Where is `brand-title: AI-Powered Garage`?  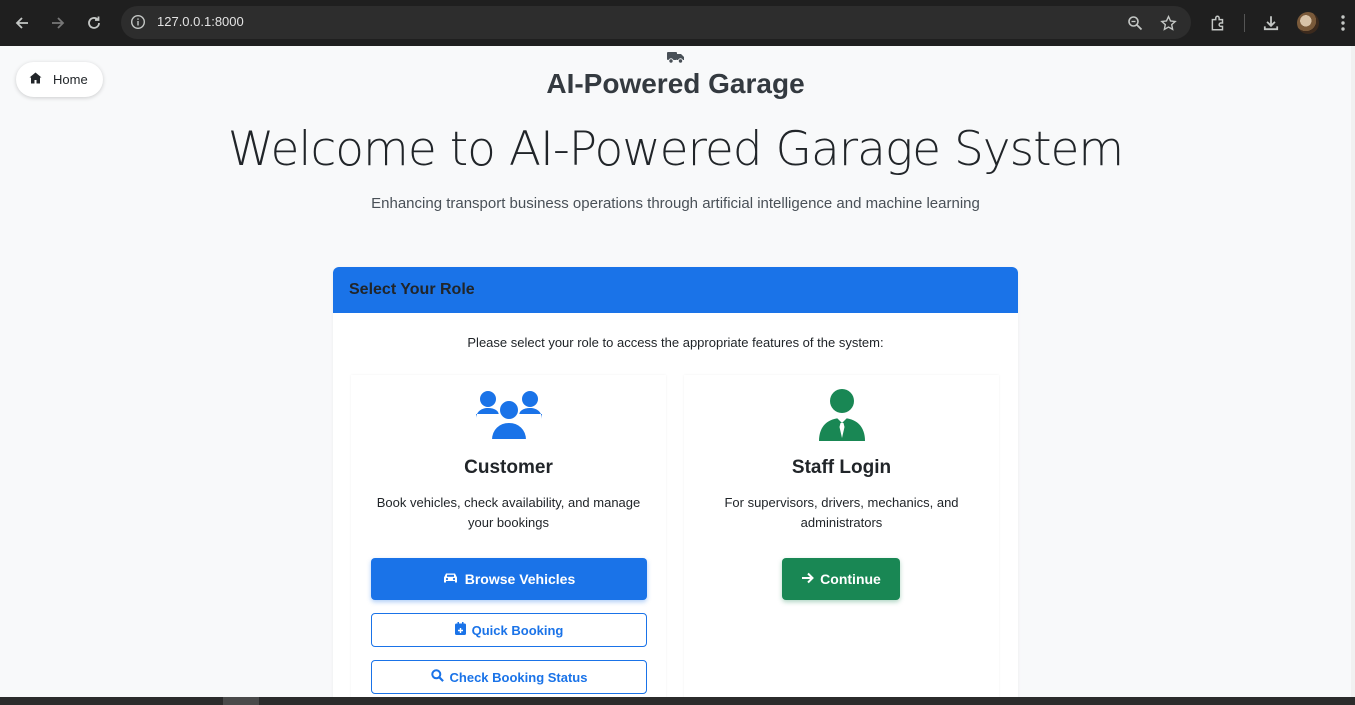
brand-title: AI-Powered Garage is located at coordinates (675, 83).